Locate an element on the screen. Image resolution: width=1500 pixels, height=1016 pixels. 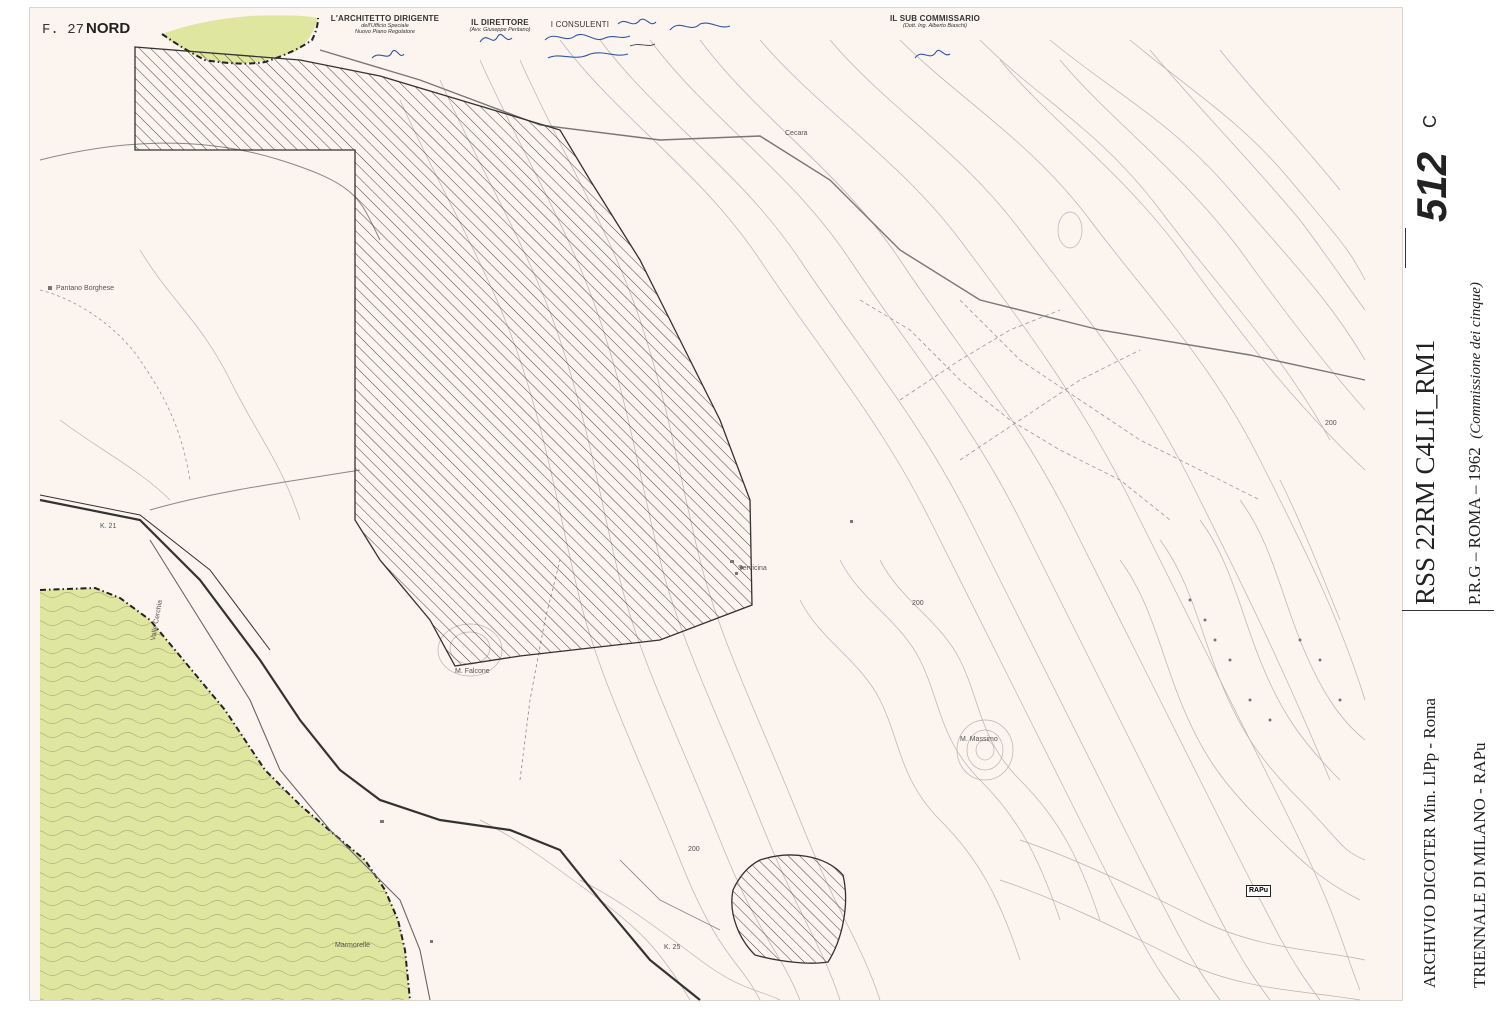
archive-code: RSS 22RM C4LII_RM1 is located at coordinates (1425, 472).